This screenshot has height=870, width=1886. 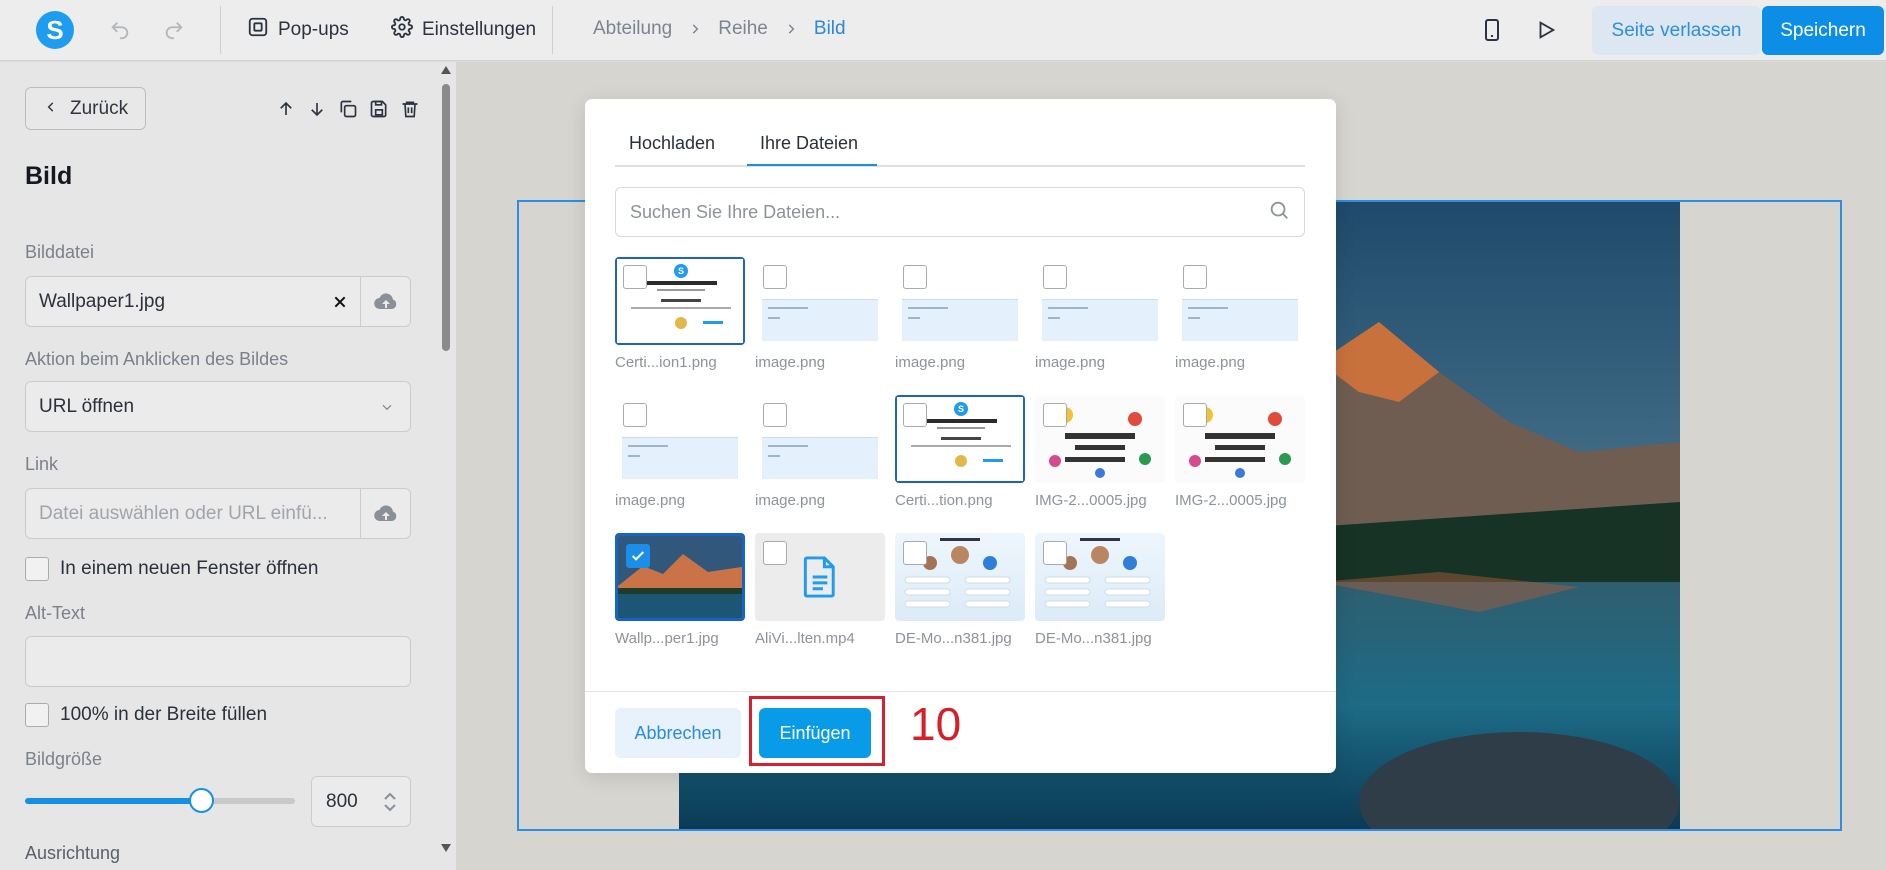 I want to click on full-width-checkbox, so click(x=37, y=715).